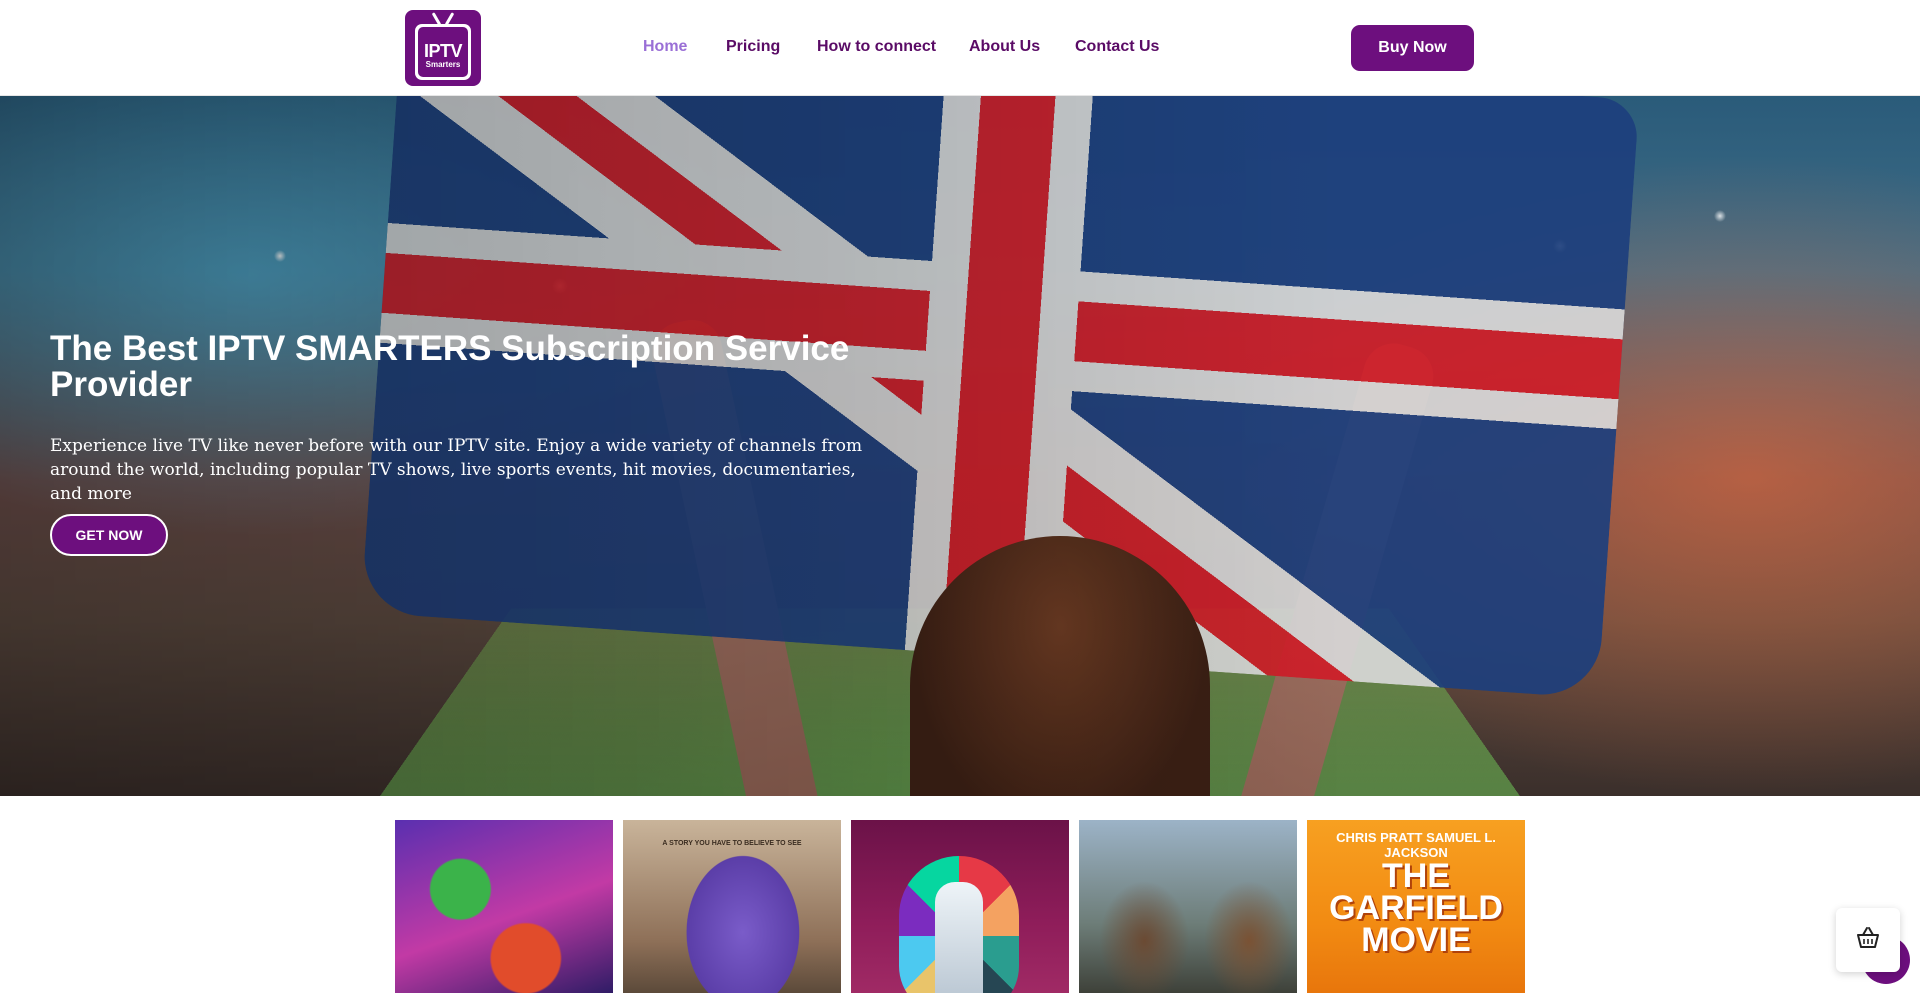  I want to click on poster-garfield-cast: CHRIS PRATT SAMUEL L. JACKSON, so click(1416, 845).